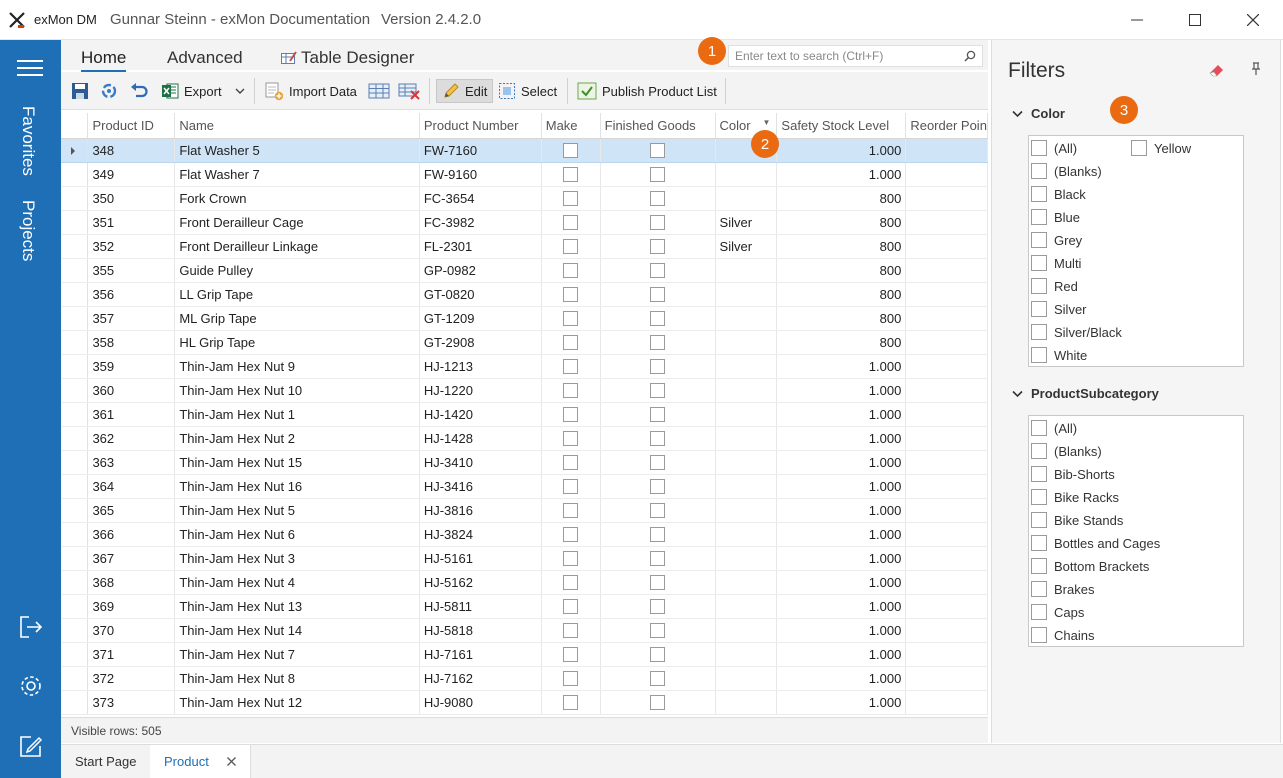 The width and height of the screenshot is (1283, 778). What do you see at coordinates (30, 68) in the screenshot?
I see `menu-icon` at bounding box center [30, 68].